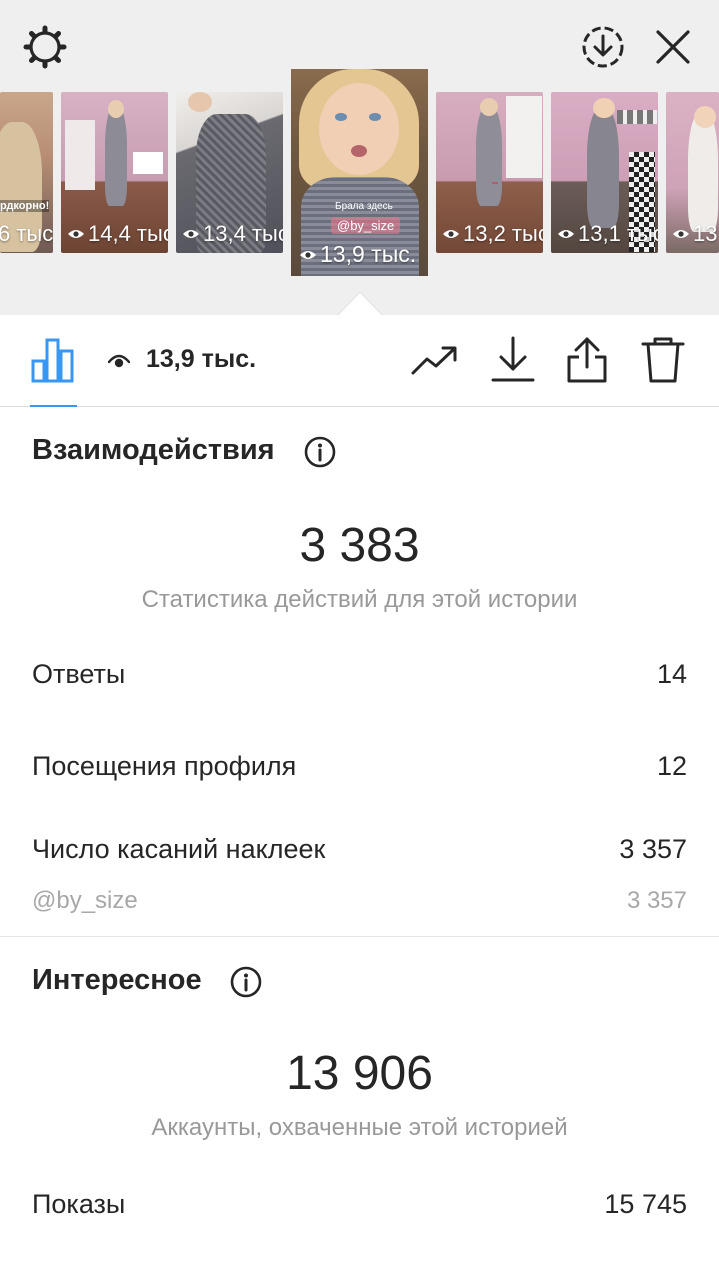 The width and height of the screenshot is (719, 1280). What do you see at coordinates (587, 360) in the screenshot?
I see `share-icon` at bounding box center [587, 360].